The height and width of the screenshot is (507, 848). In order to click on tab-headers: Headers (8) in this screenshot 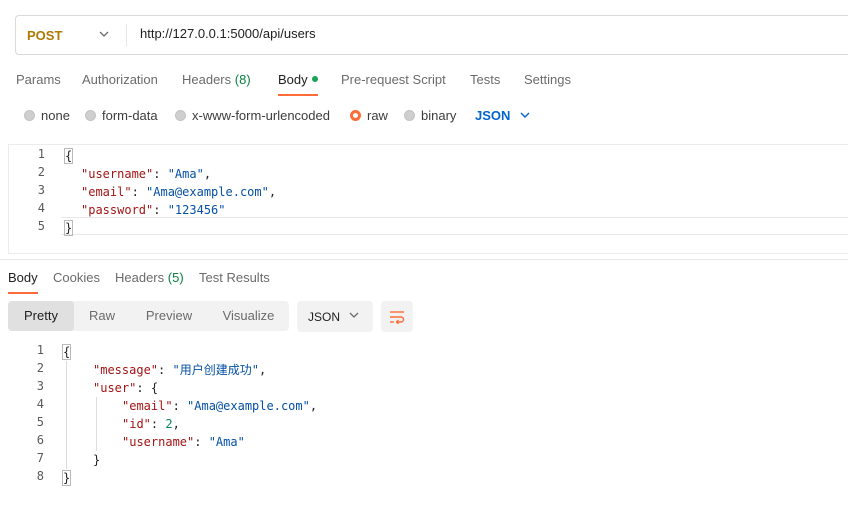, I will do `click(216, 84)`.